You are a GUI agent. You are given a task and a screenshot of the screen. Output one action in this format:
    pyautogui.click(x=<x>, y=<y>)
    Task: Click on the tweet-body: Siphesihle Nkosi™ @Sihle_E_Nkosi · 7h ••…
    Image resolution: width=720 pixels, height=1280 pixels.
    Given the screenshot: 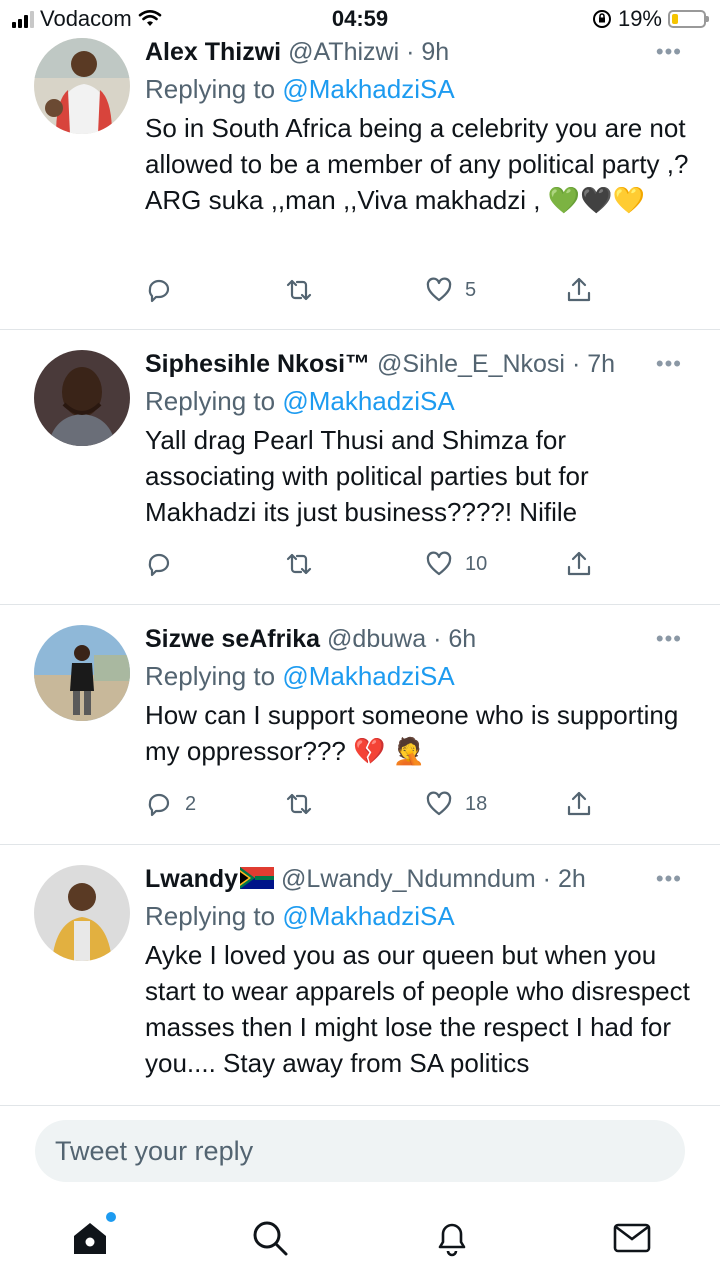 What is the action you would take?
    pyautogui.click(x=420, y=439)
    